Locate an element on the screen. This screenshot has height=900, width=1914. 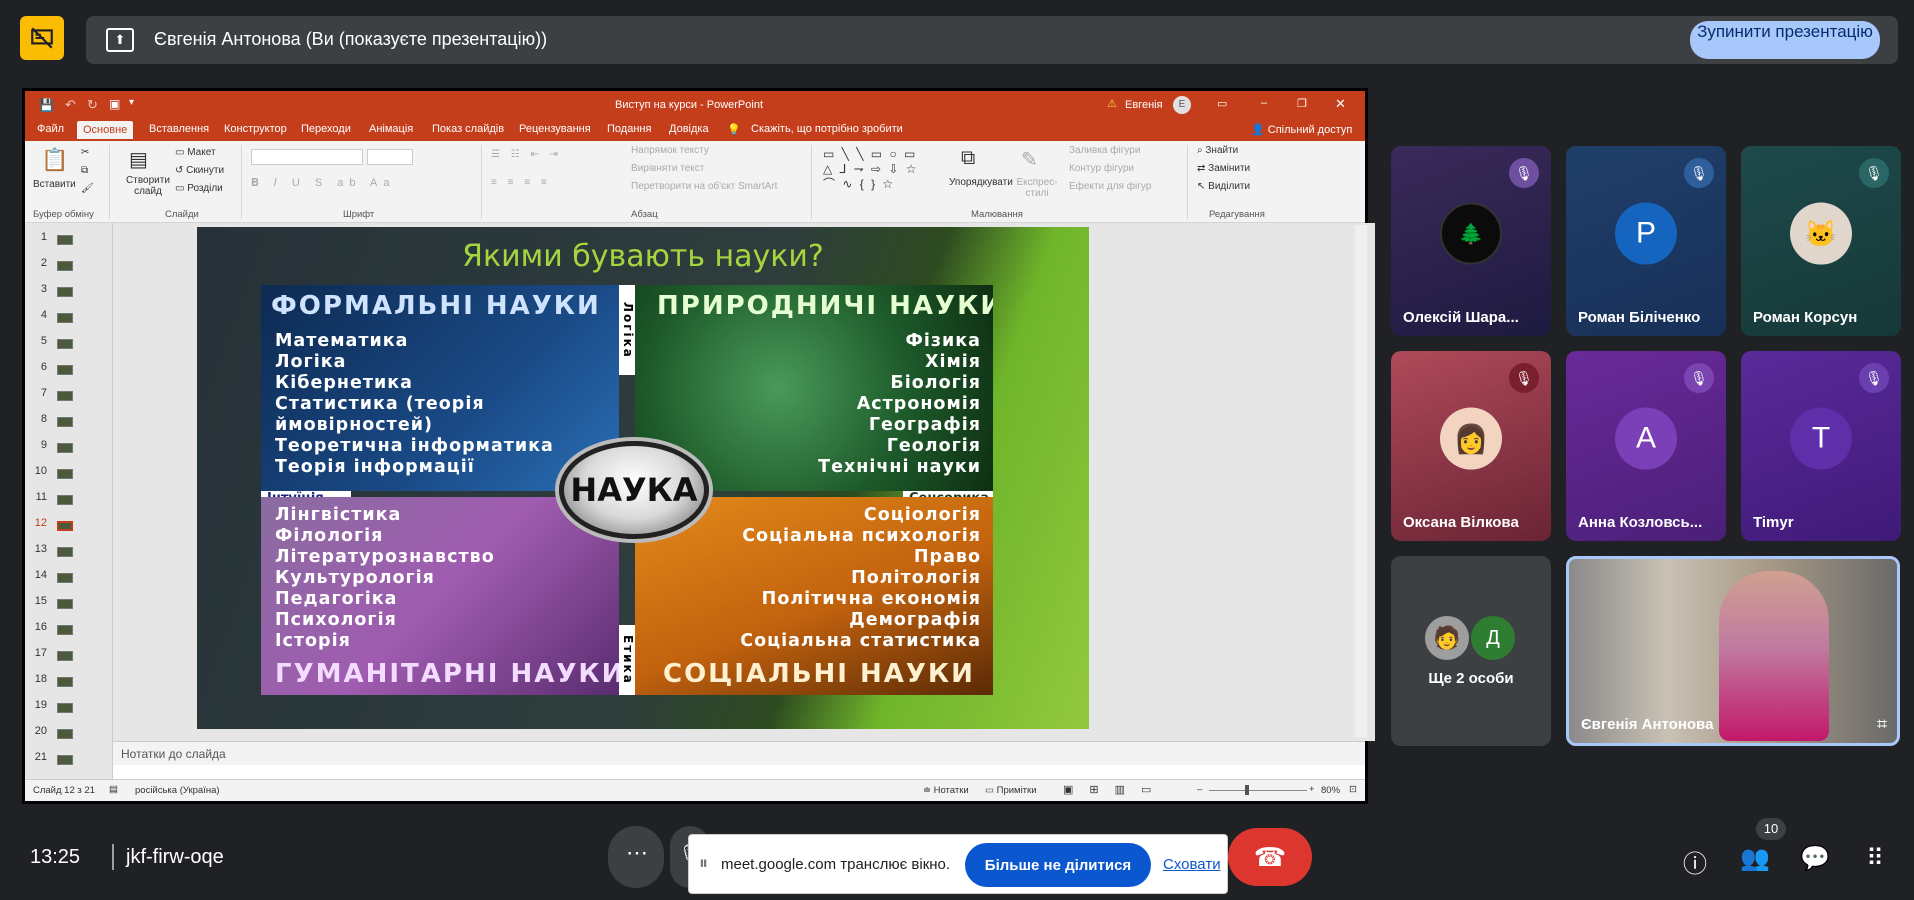
slide-thumb: 2 is located at coordinates (66, 267).